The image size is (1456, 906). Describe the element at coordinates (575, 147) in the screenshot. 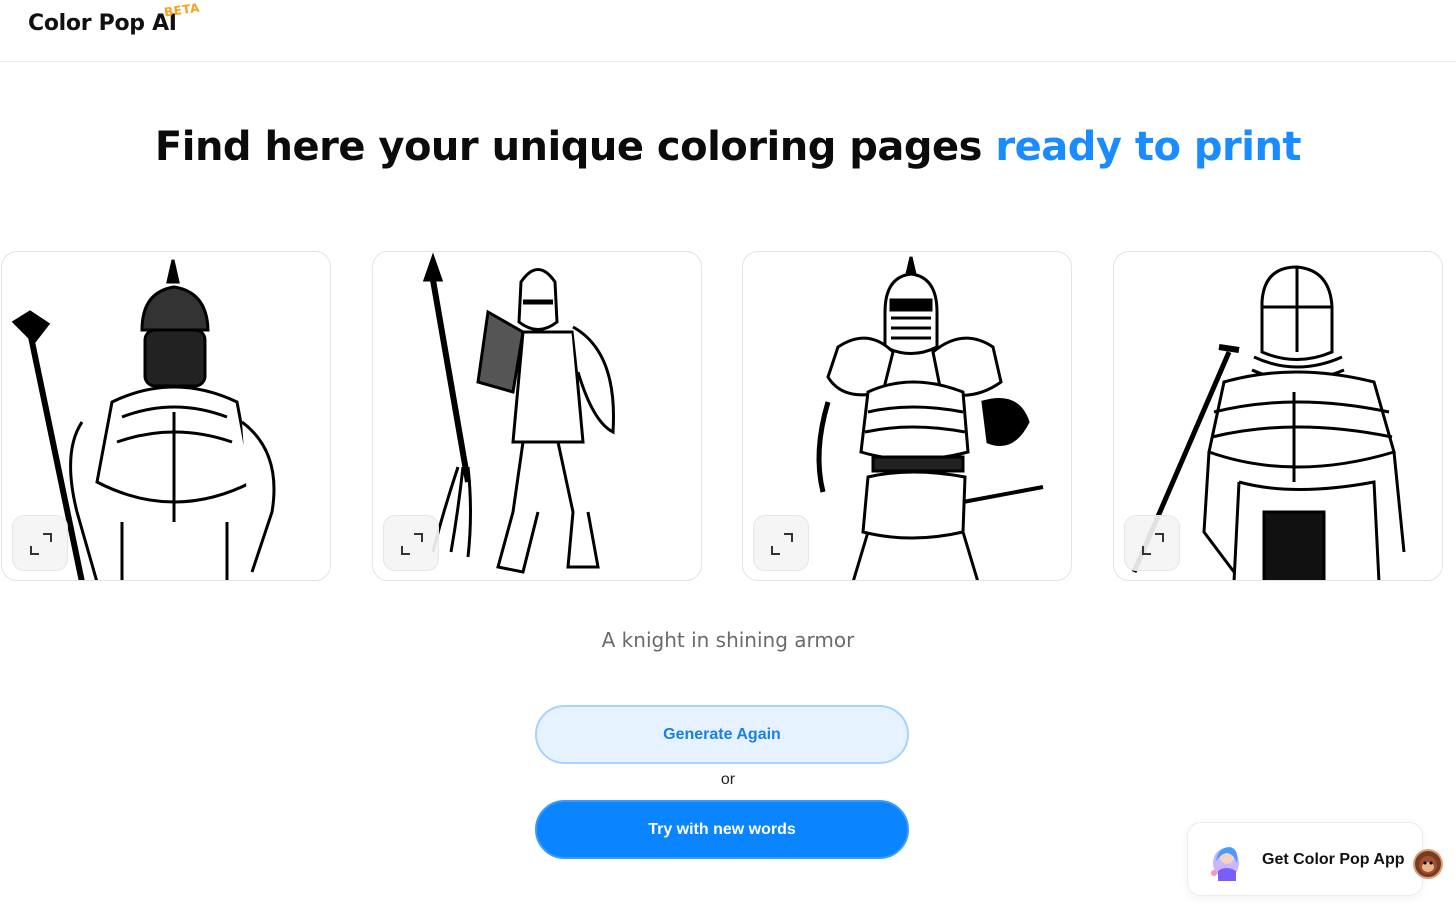

I see `headline-main: Find here your unique coloring pages` at that location.